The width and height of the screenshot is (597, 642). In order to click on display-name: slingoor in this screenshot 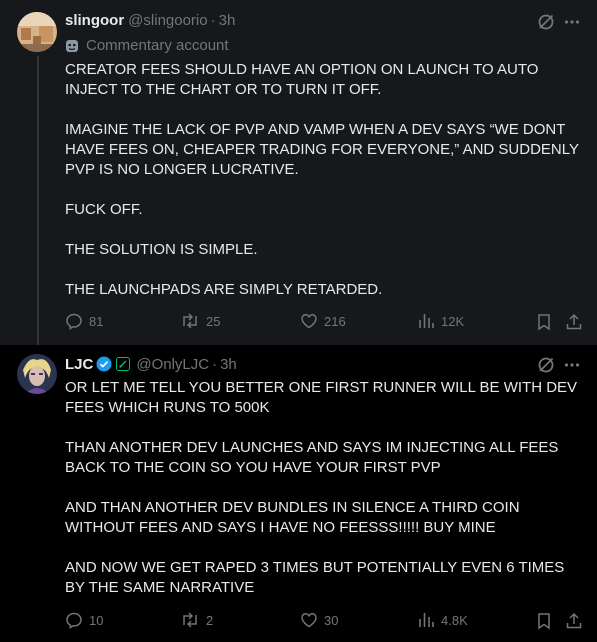, I will do `click(94, 20)`.